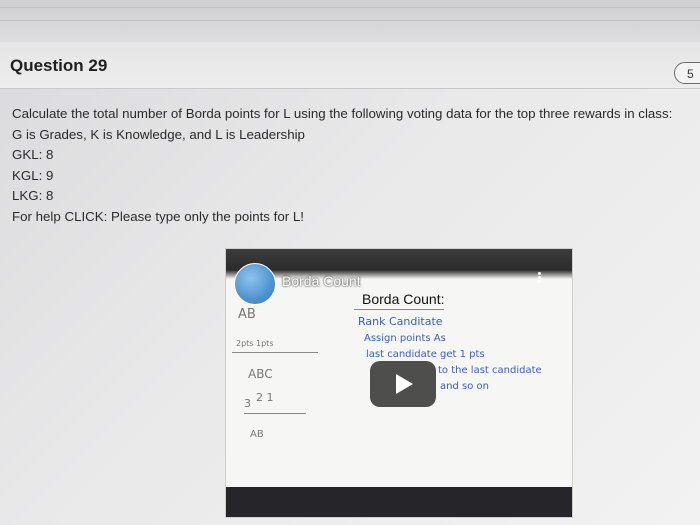 Image resolution: width=700 pixels, height=525 pixels. Describe the element at coordinates (255, 343) in the screenshot. I see `sketch-top-points: 2pts 1pts` at that location.